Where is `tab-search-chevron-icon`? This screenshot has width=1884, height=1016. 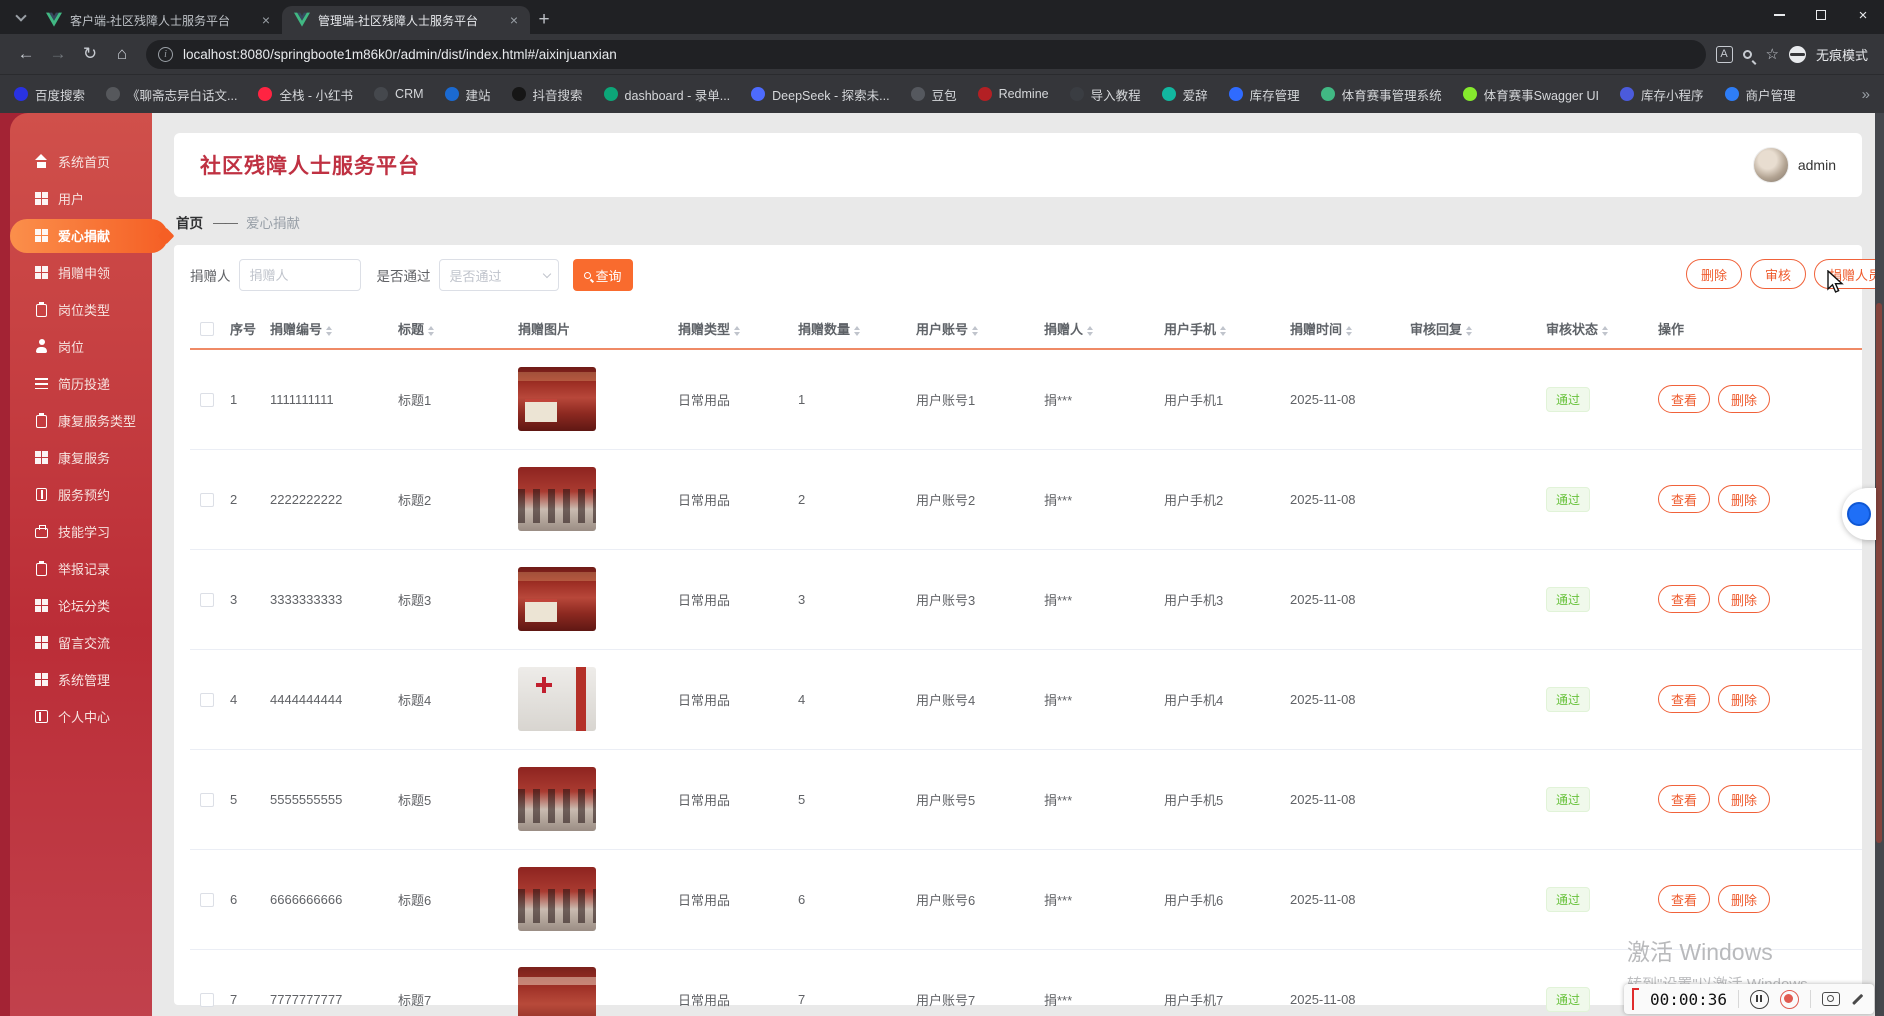
tab-search-chevron-icon is located at coordinates (21, 17).